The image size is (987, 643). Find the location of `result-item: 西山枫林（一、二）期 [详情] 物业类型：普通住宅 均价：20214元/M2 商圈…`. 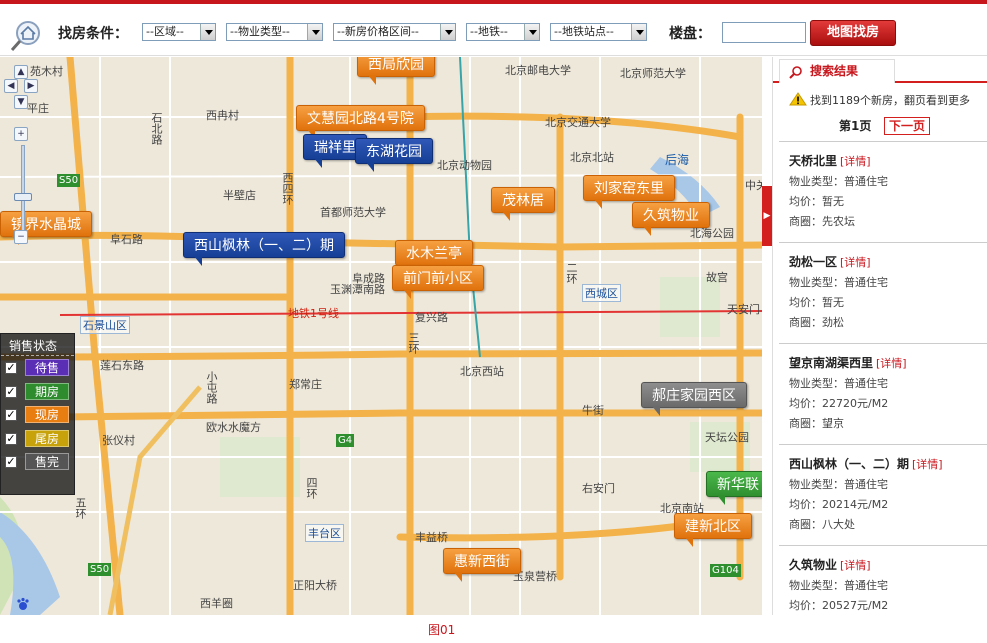

result-item: 西山枫林（一、二）期 [详情] 物业类型：普通住宅 均价：20214元/M2 商圈… is located at coordinates (883, 494).